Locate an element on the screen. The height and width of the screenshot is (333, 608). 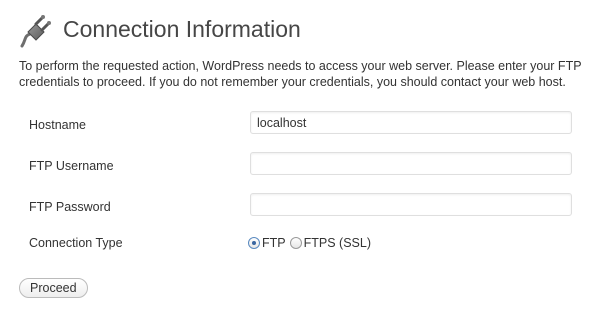
ftp-radio-label: FTP is located at coordinates (274, 243).